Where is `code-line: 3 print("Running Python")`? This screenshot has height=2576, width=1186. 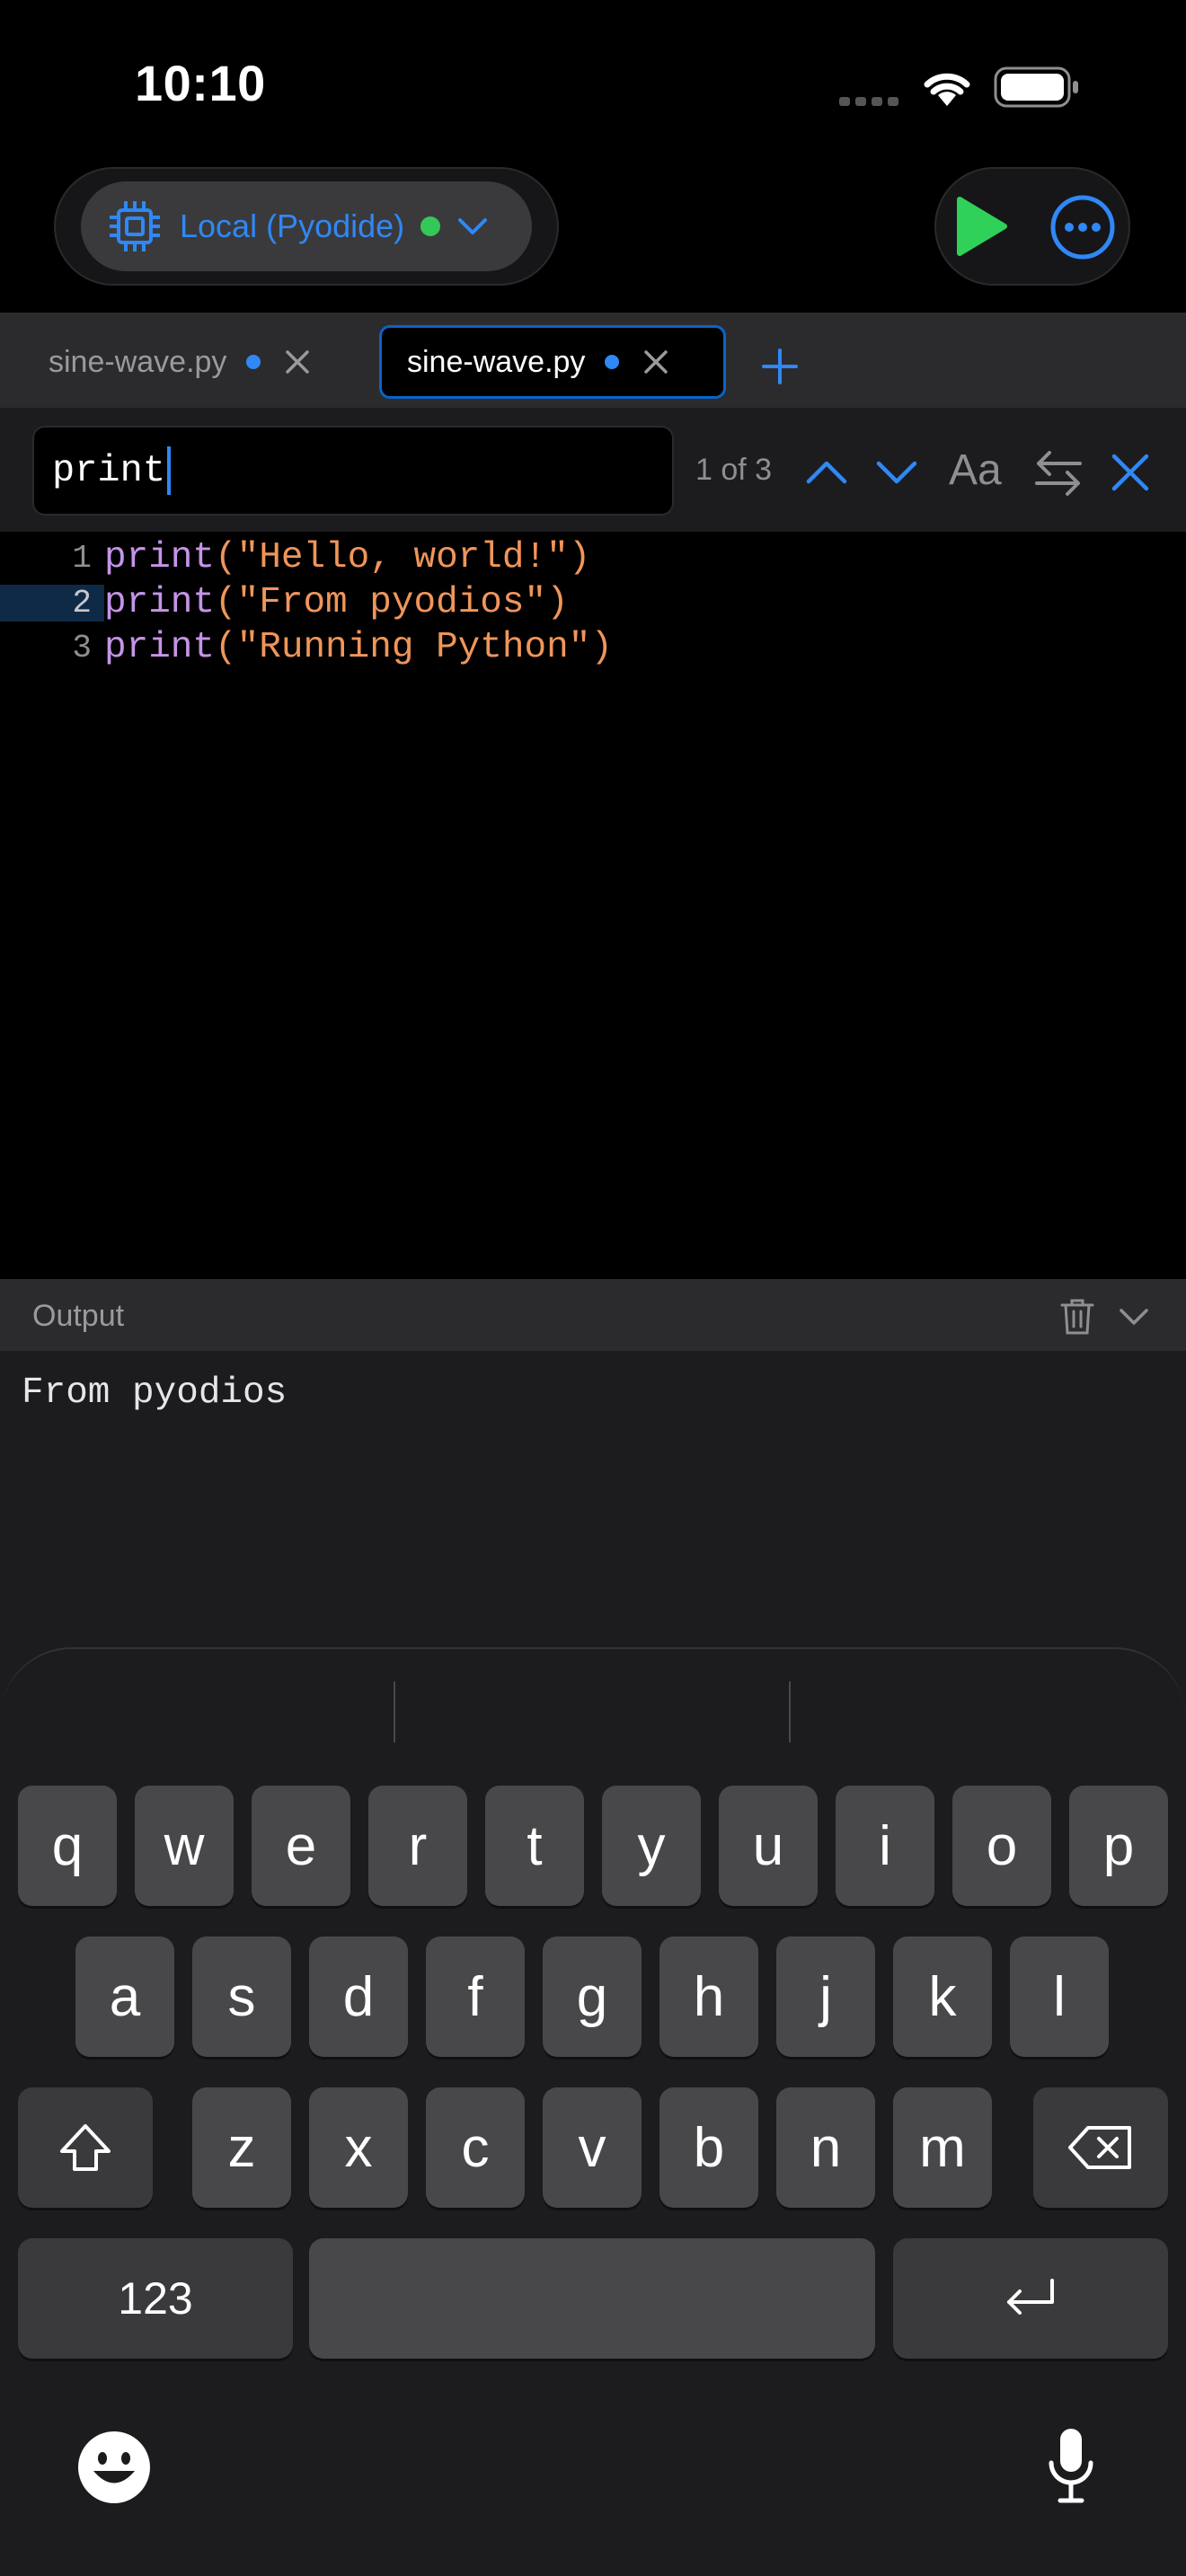 code-line: 3 print("Running Python") is located at coordinates (593, 647).